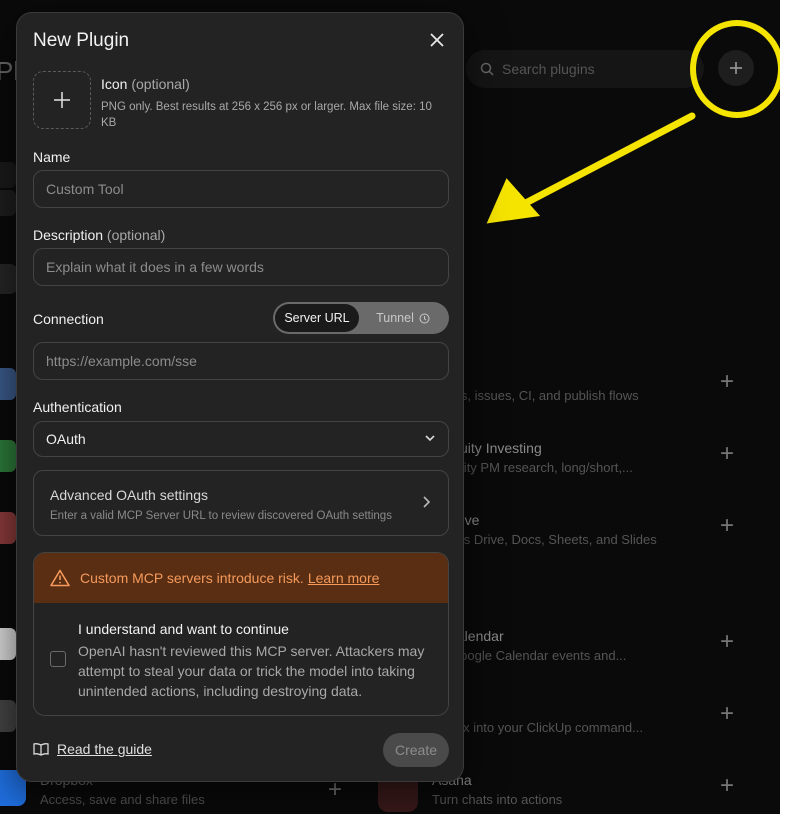 The height and width of the screenshot is (814, 788). I want to click on dialog-title: New Plugin, so click(81, 40).